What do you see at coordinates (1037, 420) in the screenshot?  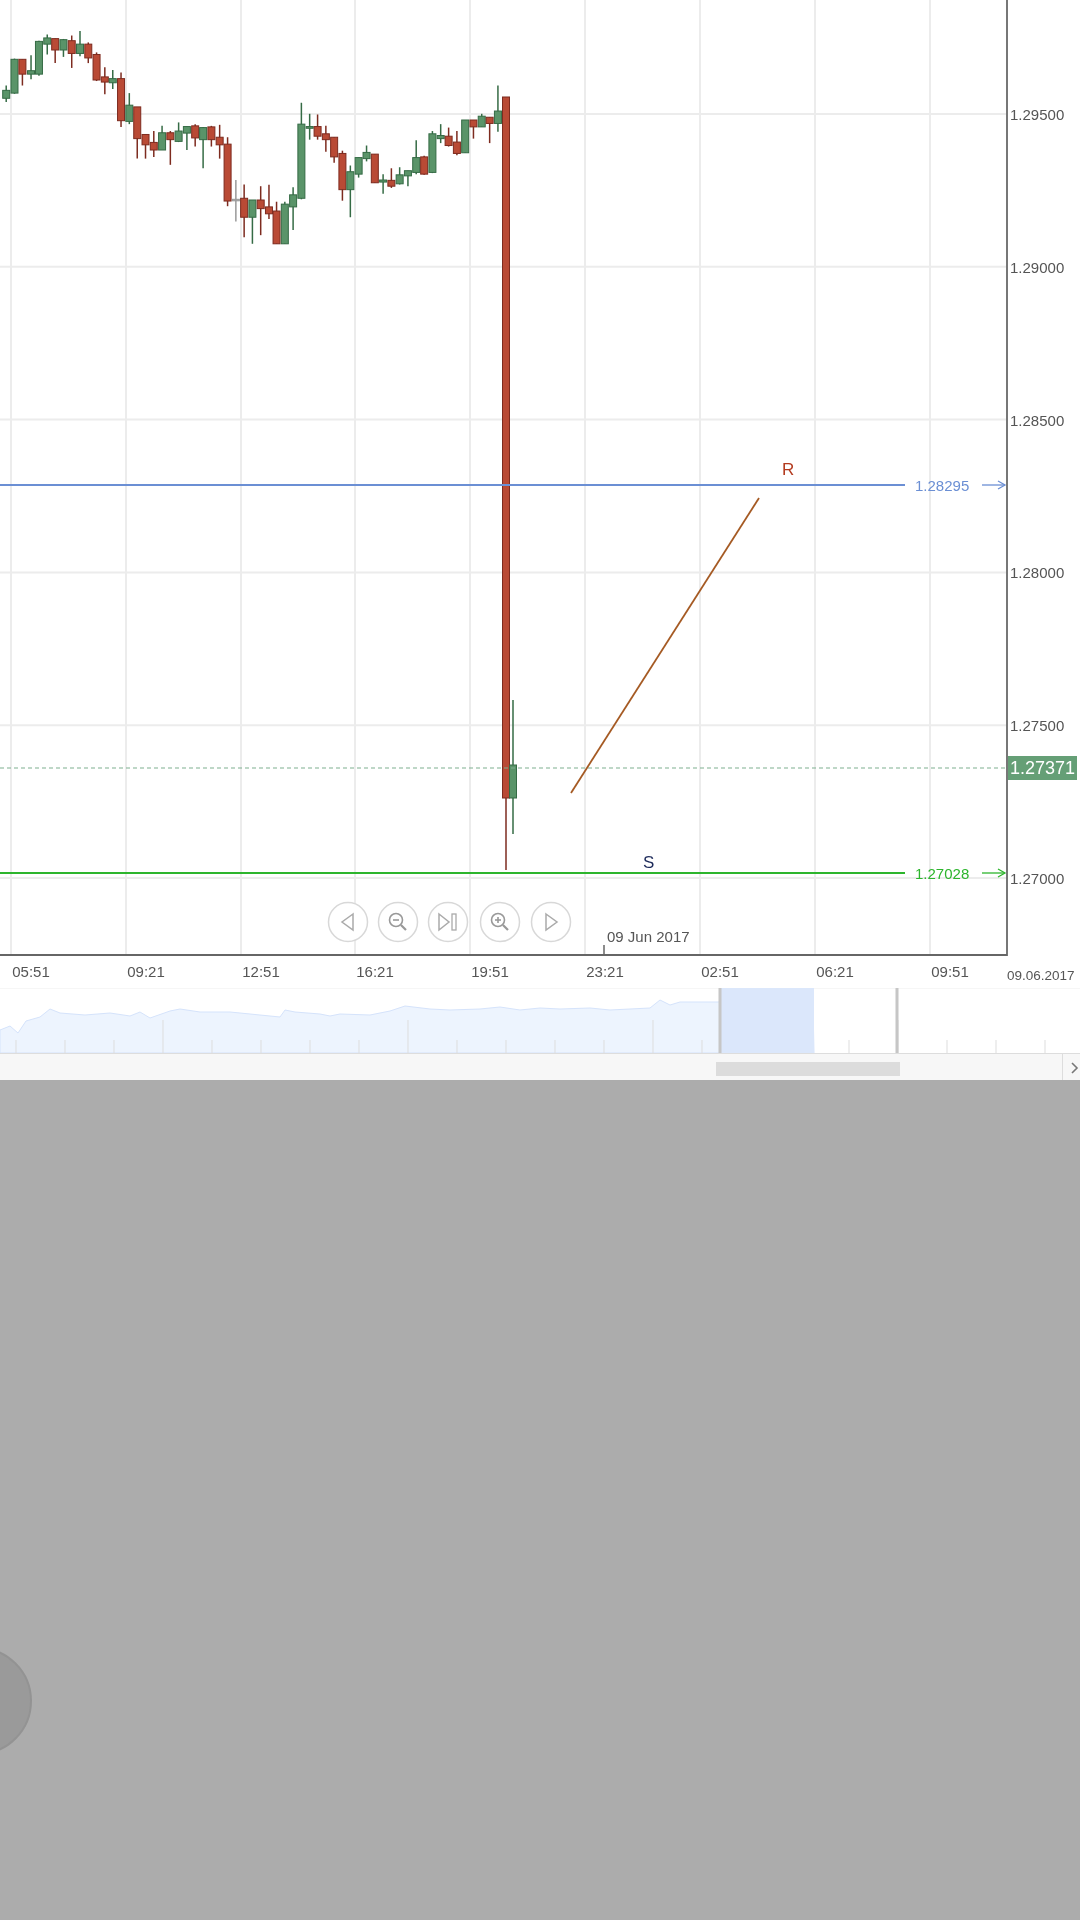 I see `price-axis-label: 1.28500` at bounding box center [1037, 420].